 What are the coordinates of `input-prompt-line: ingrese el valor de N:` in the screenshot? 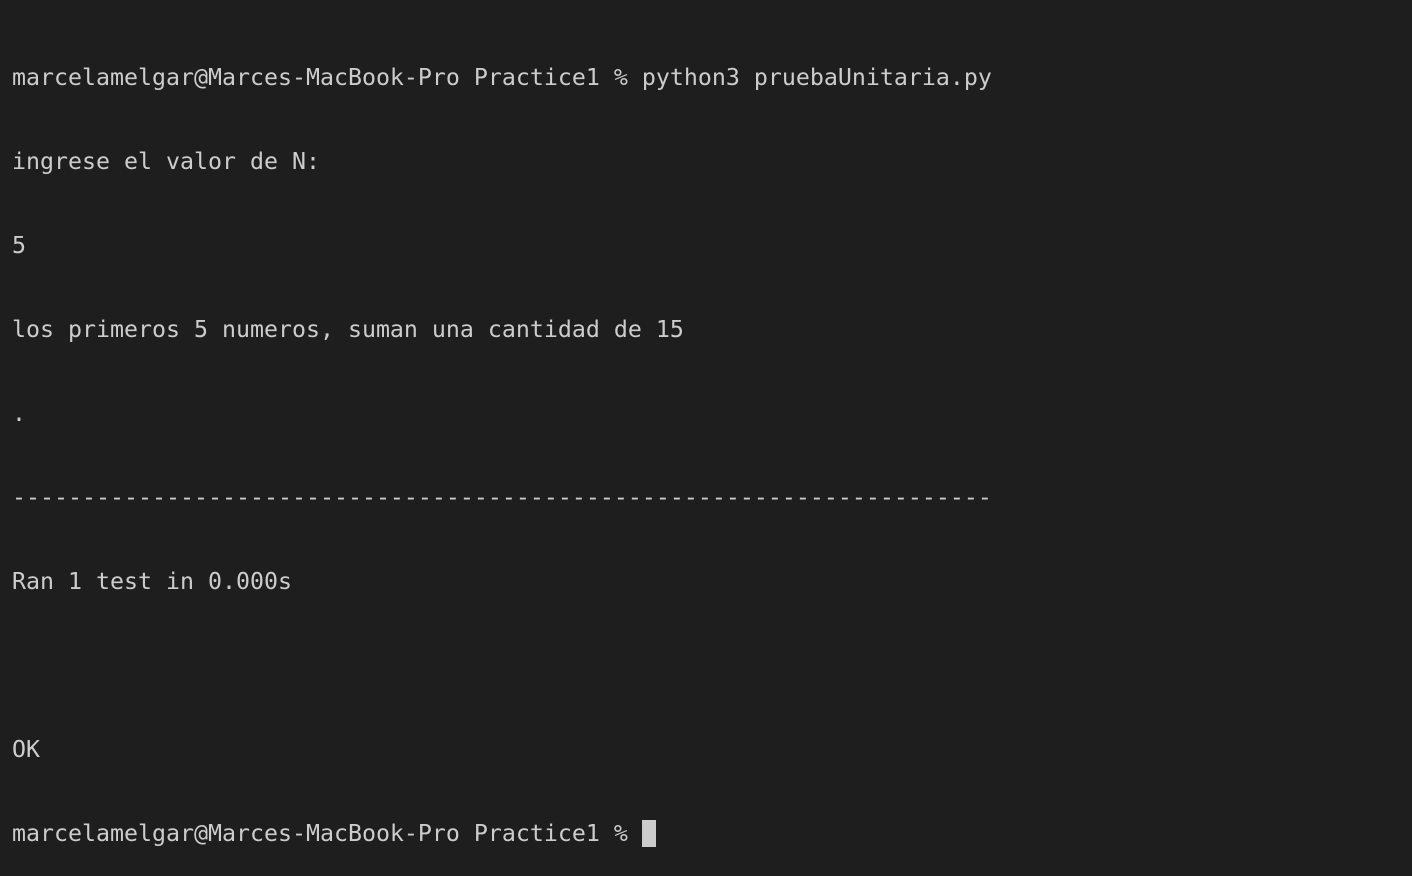 It's located at (166, 161).